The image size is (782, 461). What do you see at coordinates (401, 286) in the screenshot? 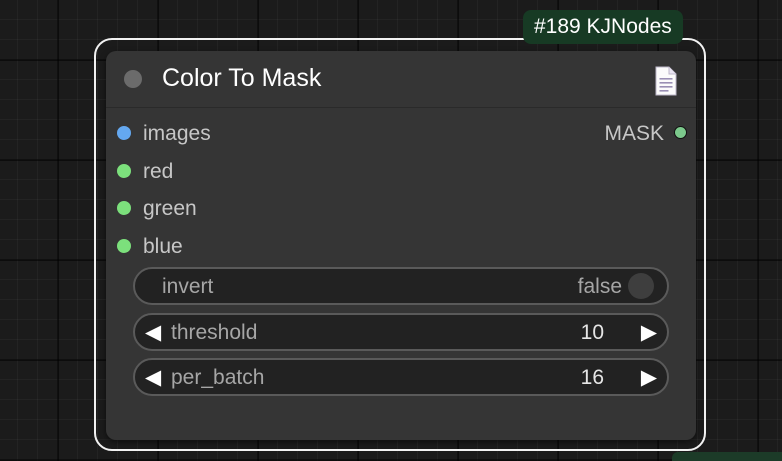
I see `invert-toggle: invert false` at bounding box center [401, 286].